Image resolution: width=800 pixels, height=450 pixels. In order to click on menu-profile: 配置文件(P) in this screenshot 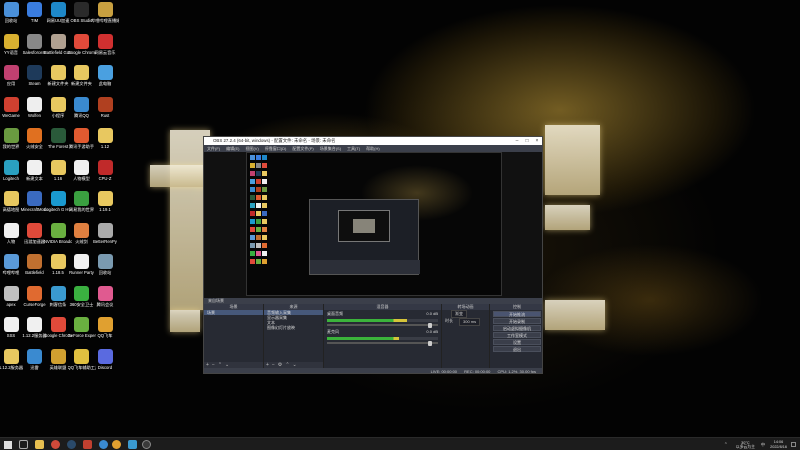, I will do `click(302, 148)`.